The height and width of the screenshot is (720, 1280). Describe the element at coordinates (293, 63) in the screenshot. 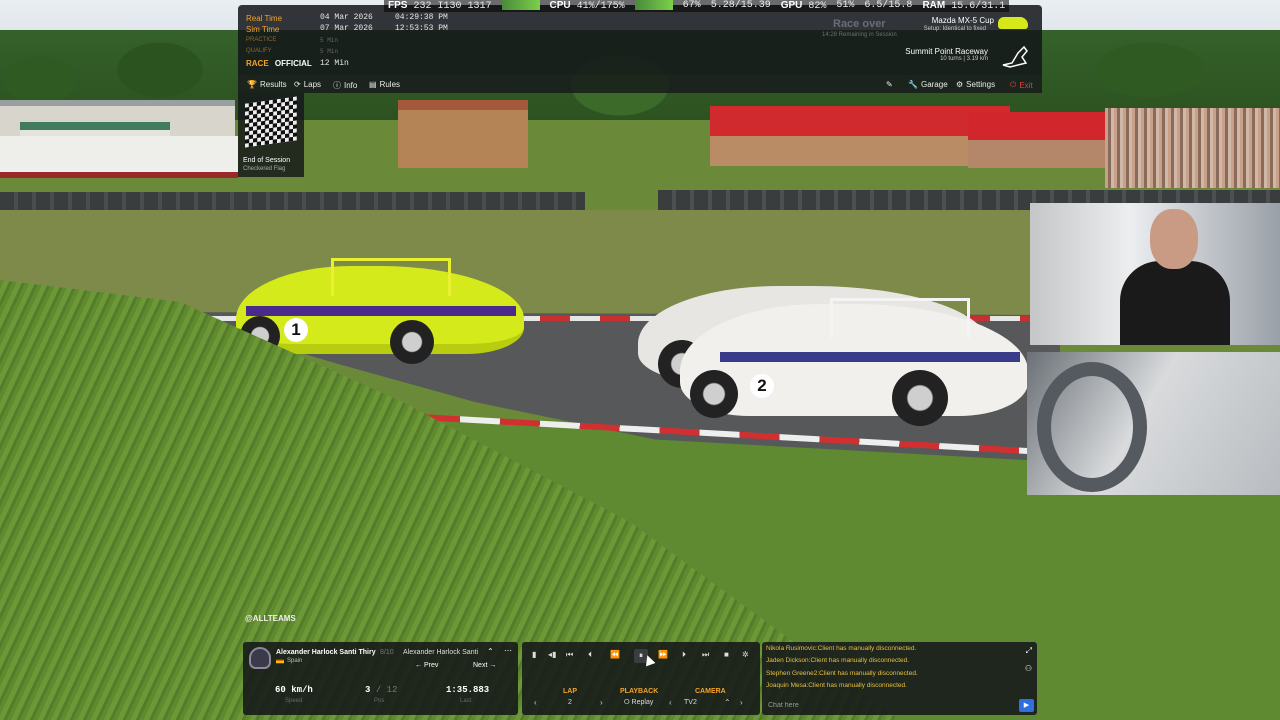

I see `race-status: OFFICIAL` at that location.